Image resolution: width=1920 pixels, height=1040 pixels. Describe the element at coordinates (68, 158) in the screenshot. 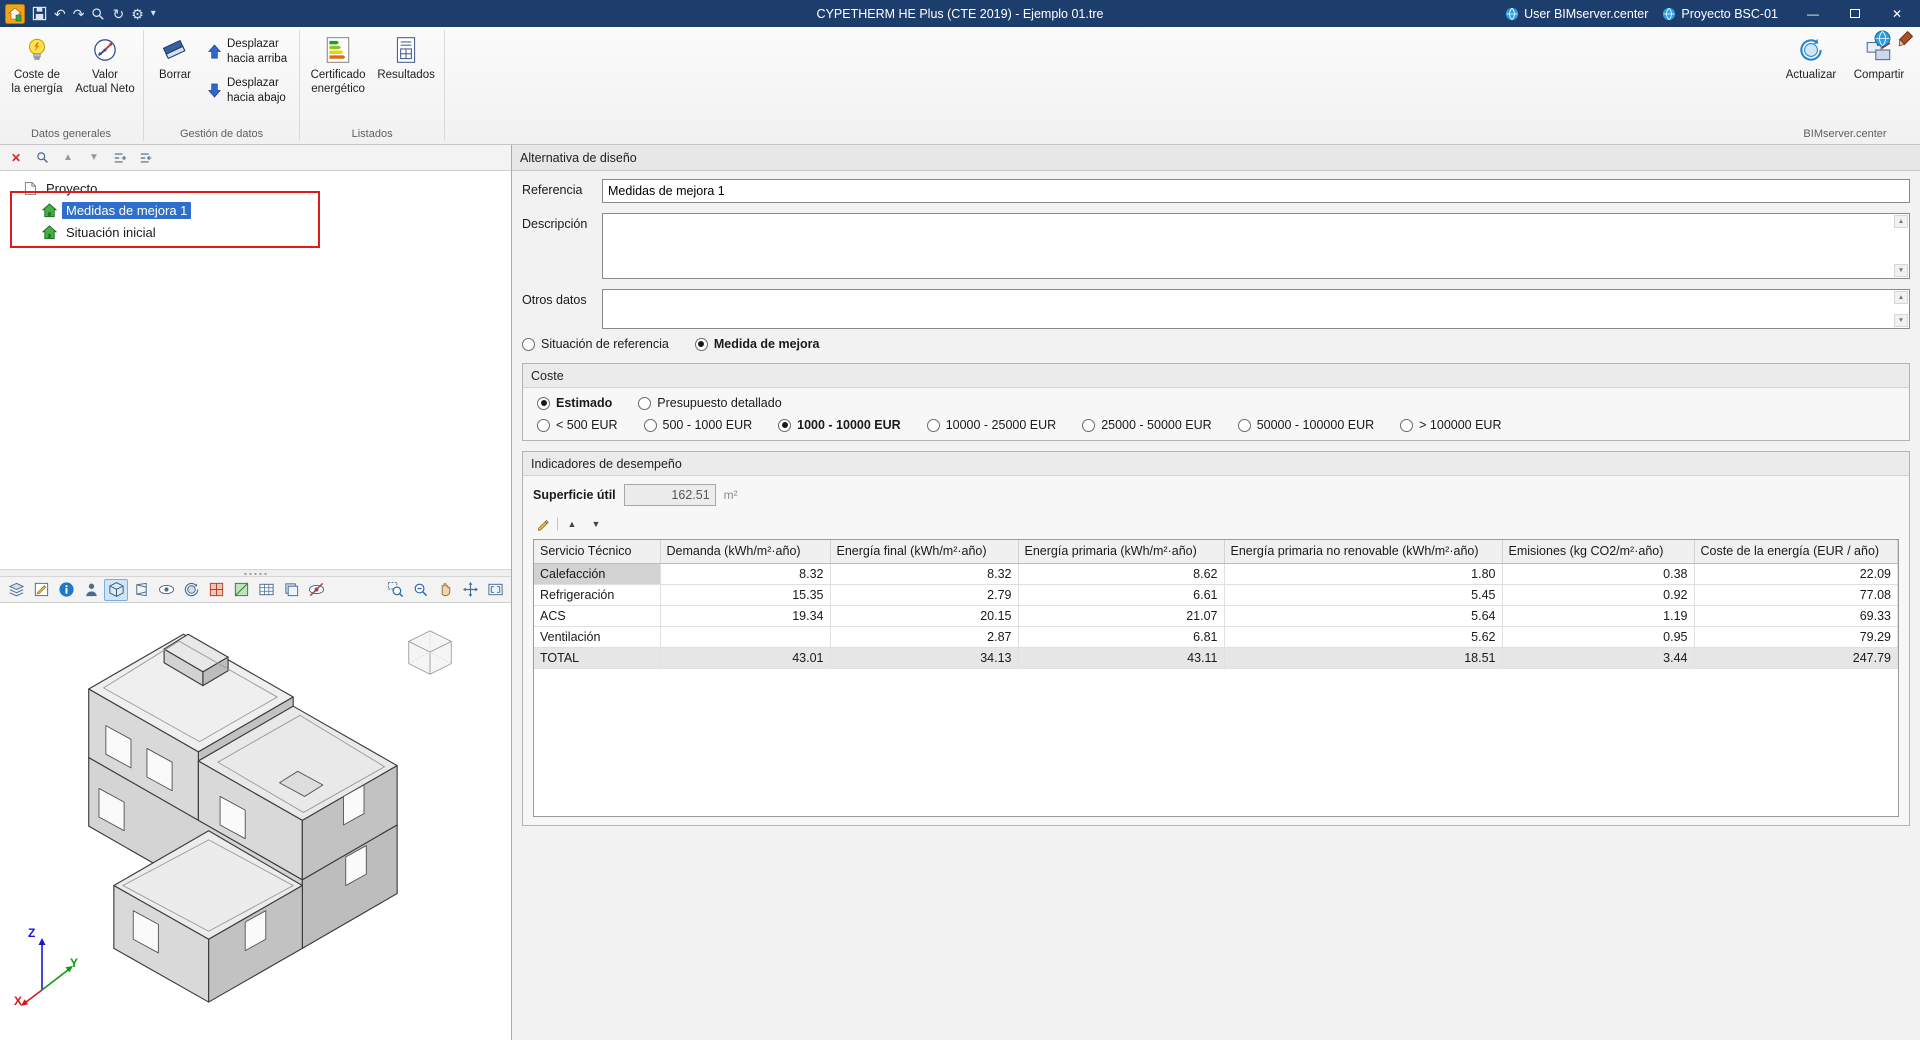

I see `move-item-up-icon: ▲` at that location.